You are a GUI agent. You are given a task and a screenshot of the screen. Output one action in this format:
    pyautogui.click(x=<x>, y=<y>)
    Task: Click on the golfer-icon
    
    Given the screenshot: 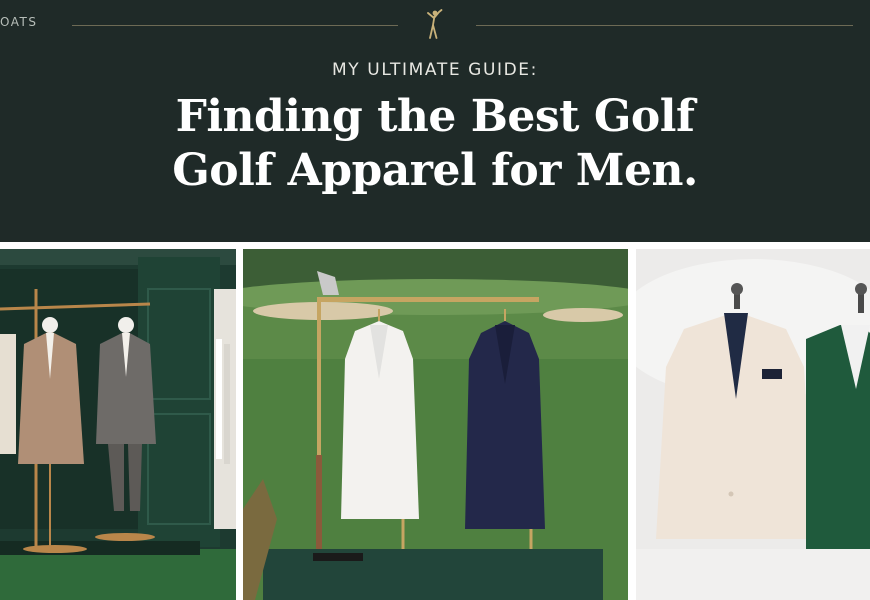 What is the action you would take?
    pyautogui.click(x=434, y=25)
    